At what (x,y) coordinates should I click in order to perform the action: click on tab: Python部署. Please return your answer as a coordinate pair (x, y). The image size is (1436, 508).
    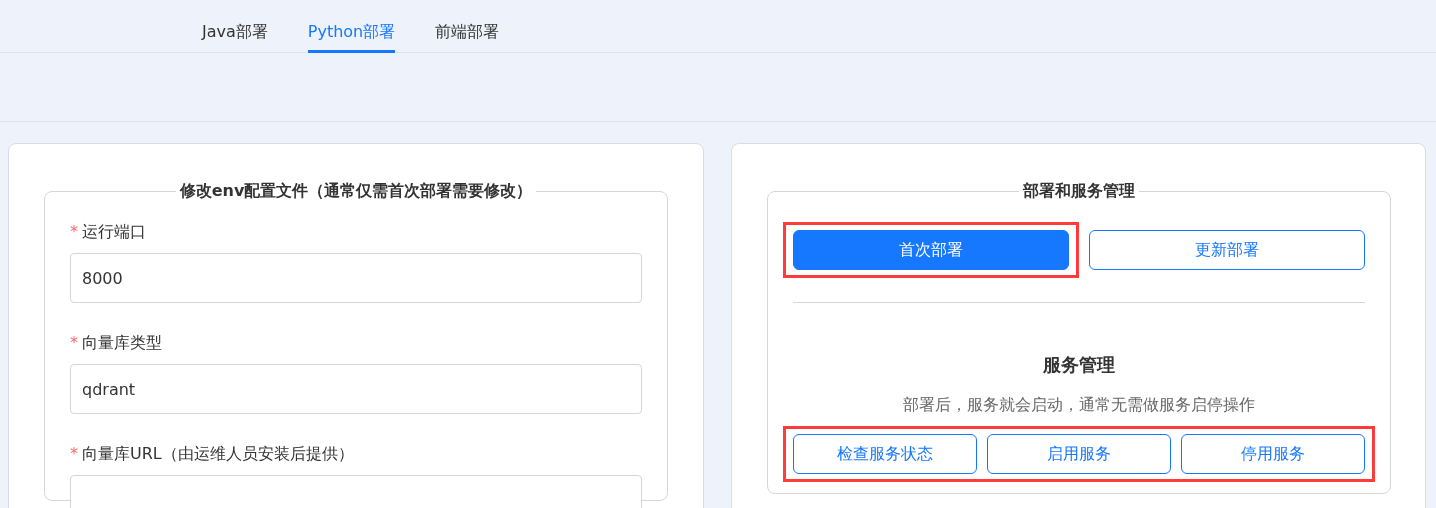
    Looking at the image, I should click on (351, 26).